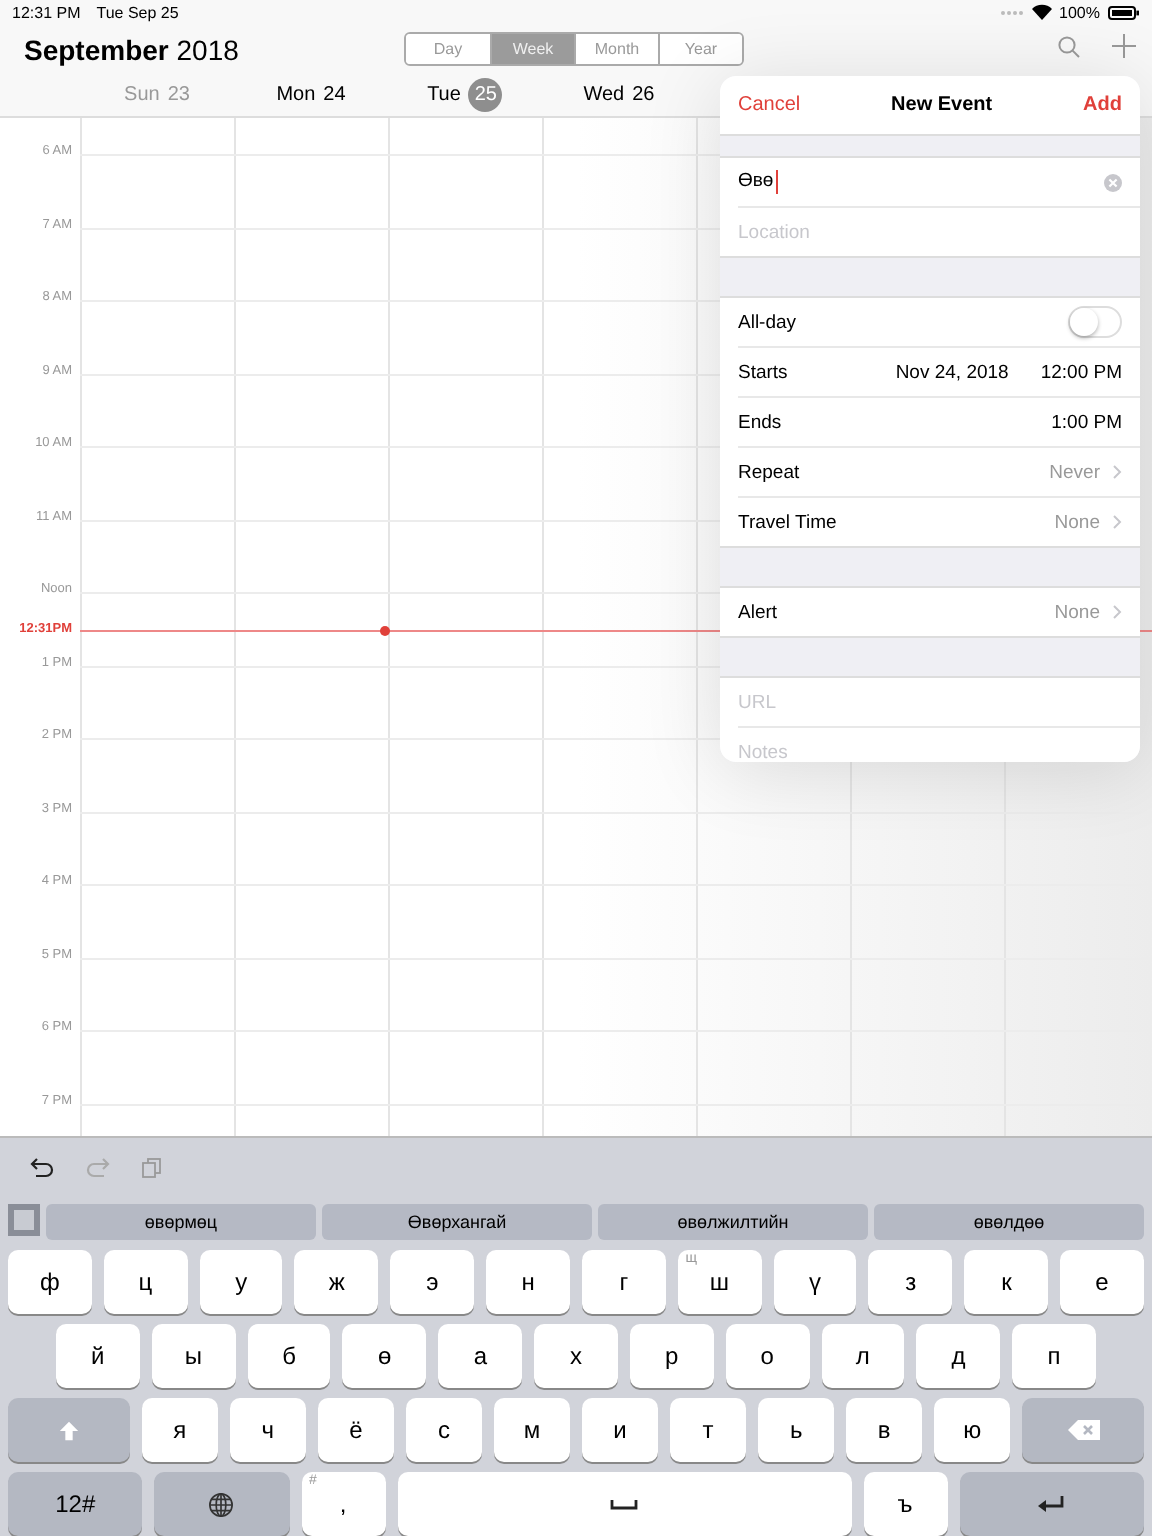 The image size is (1152, 1536). I want to click on suggestion: өвөлжилтийн, so click(733, 1222).